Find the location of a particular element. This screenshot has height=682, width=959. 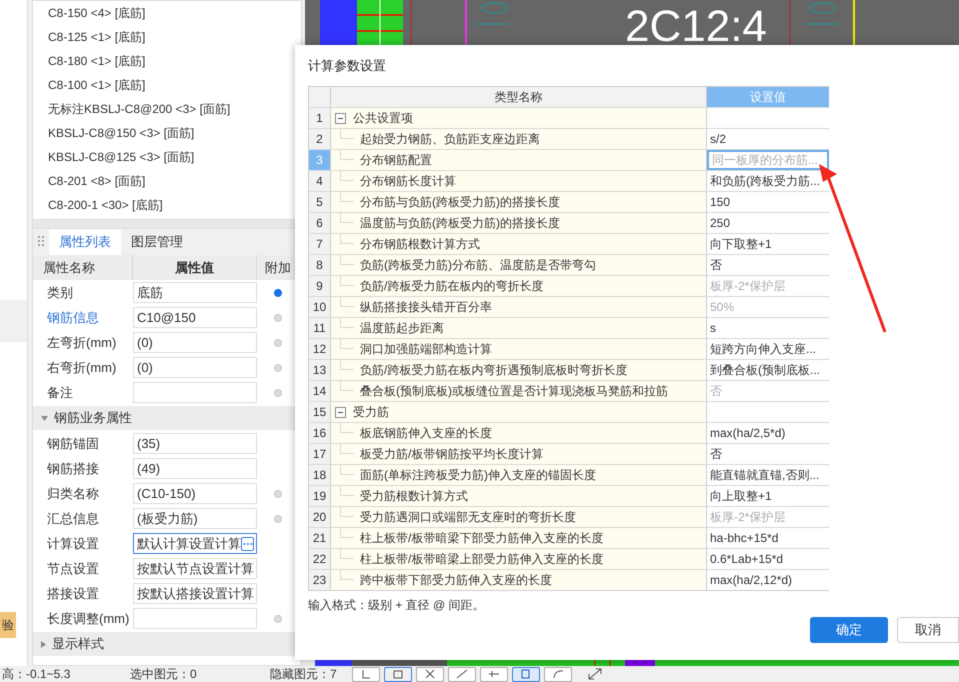

row-number: 13 is located at coordinates (320, 370).